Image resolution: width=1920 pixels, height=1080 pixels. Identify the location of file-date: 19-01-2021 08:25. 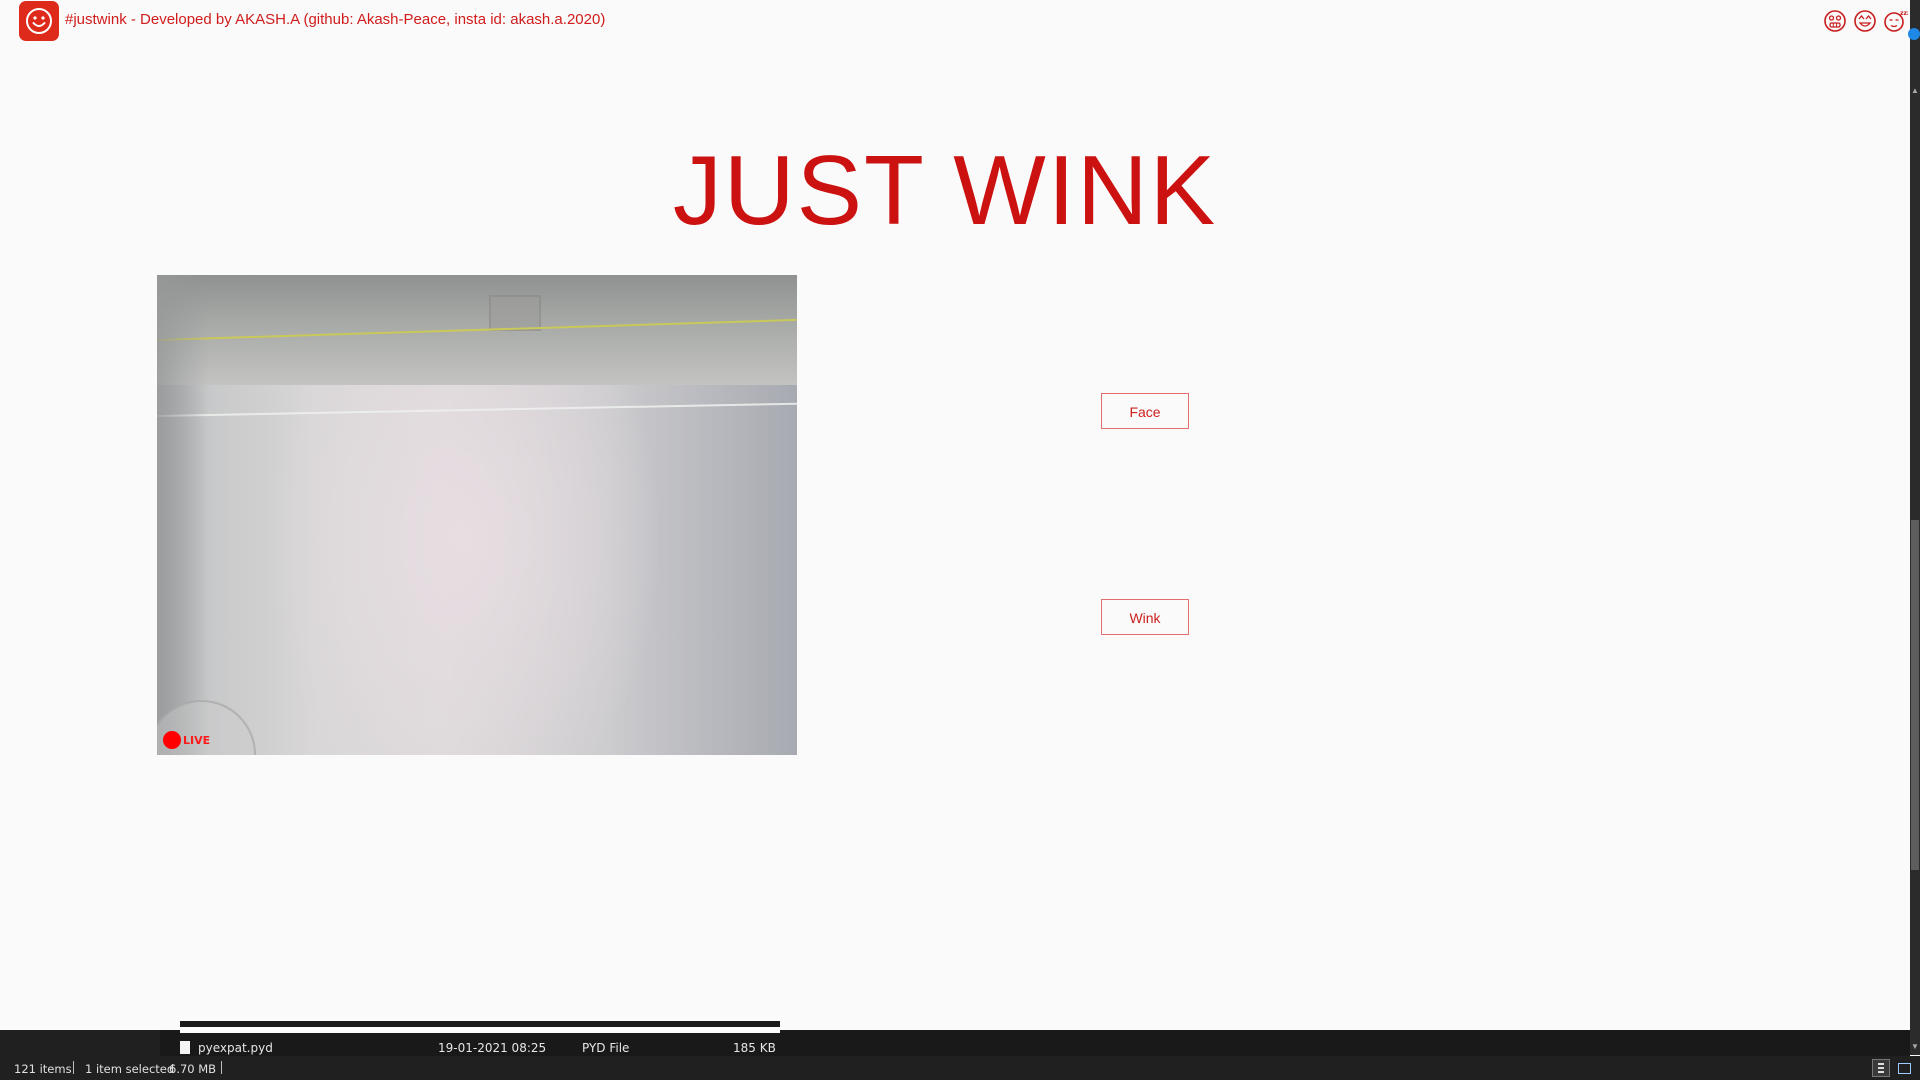
(492, 1048).